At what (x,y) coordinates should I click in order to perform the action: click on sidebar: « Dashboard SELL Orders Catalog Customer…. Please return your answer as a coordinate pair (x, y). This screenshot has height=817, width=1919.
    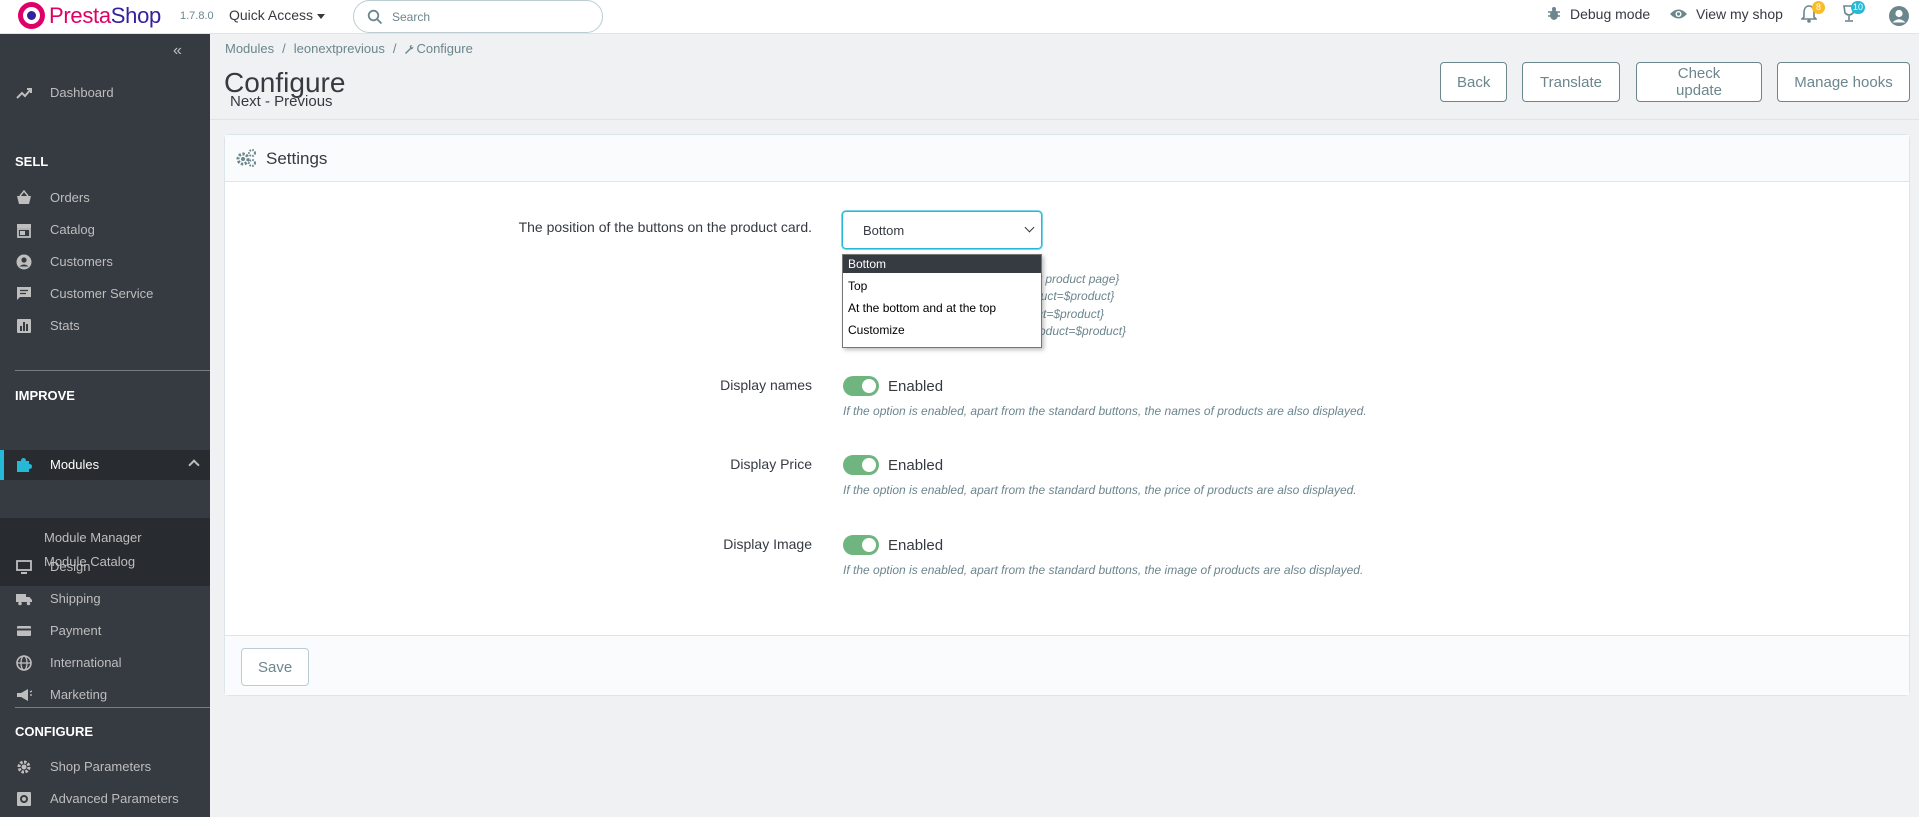
    Looking at the image, I should click on (105, 425).